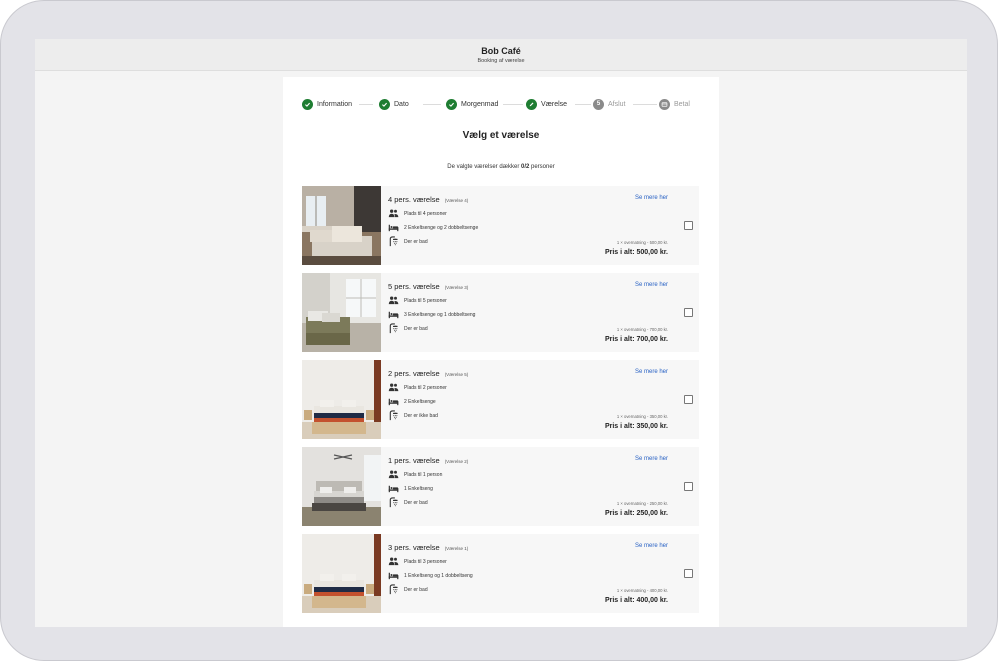  What do you see at coordinates (664, 104) in the screenshot?
I see `card-icon` at bounding box center [664, 104].